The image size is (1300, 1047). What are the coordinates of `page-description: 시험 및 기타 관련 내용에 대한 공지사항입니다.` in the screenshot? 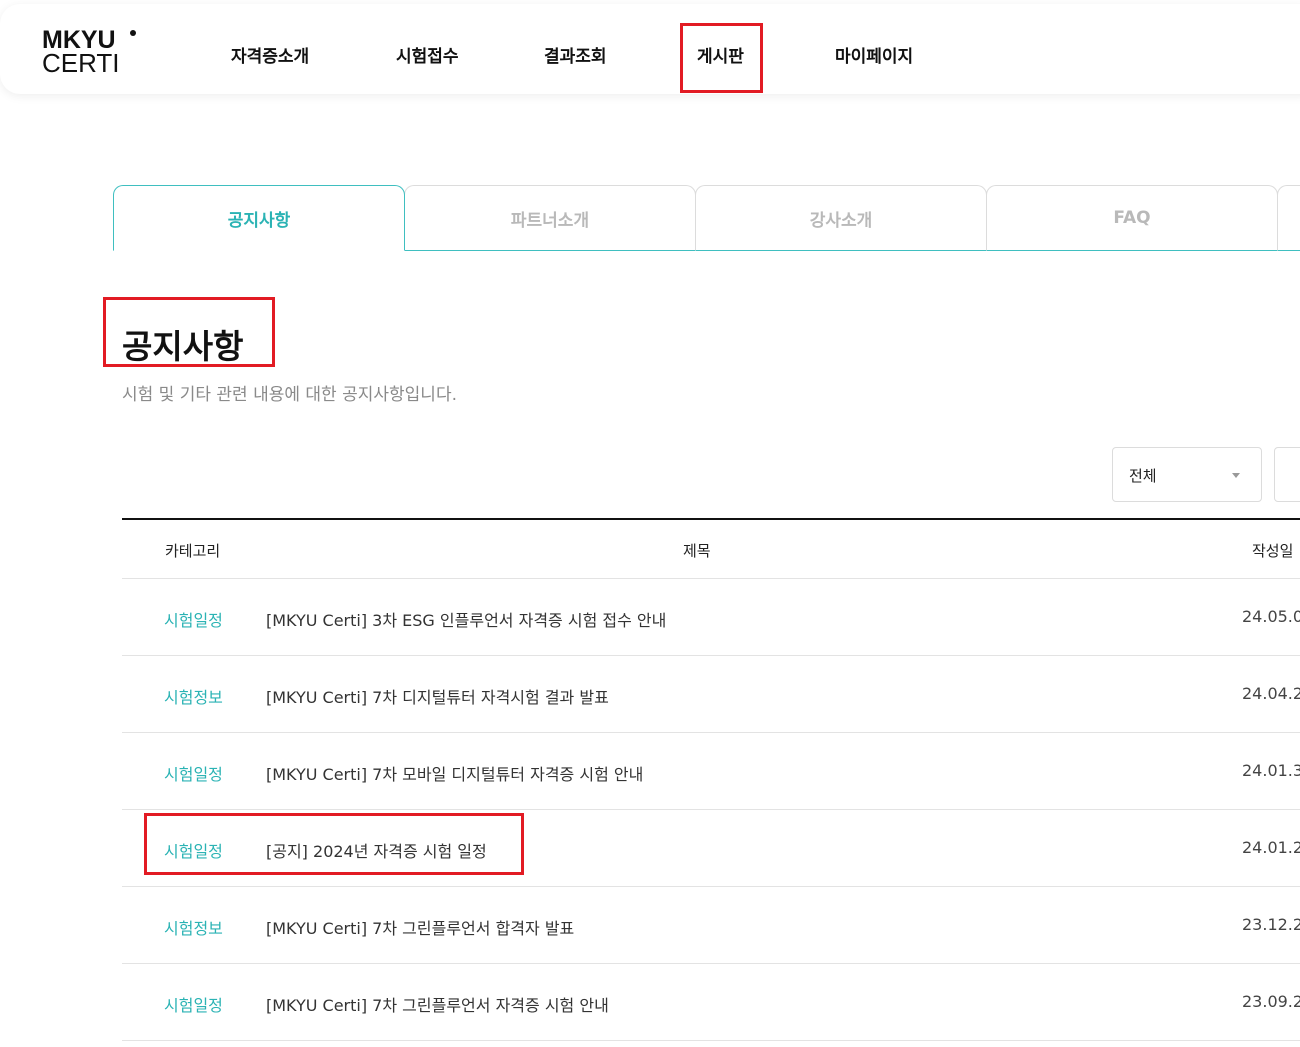 It's located at (289, 395).